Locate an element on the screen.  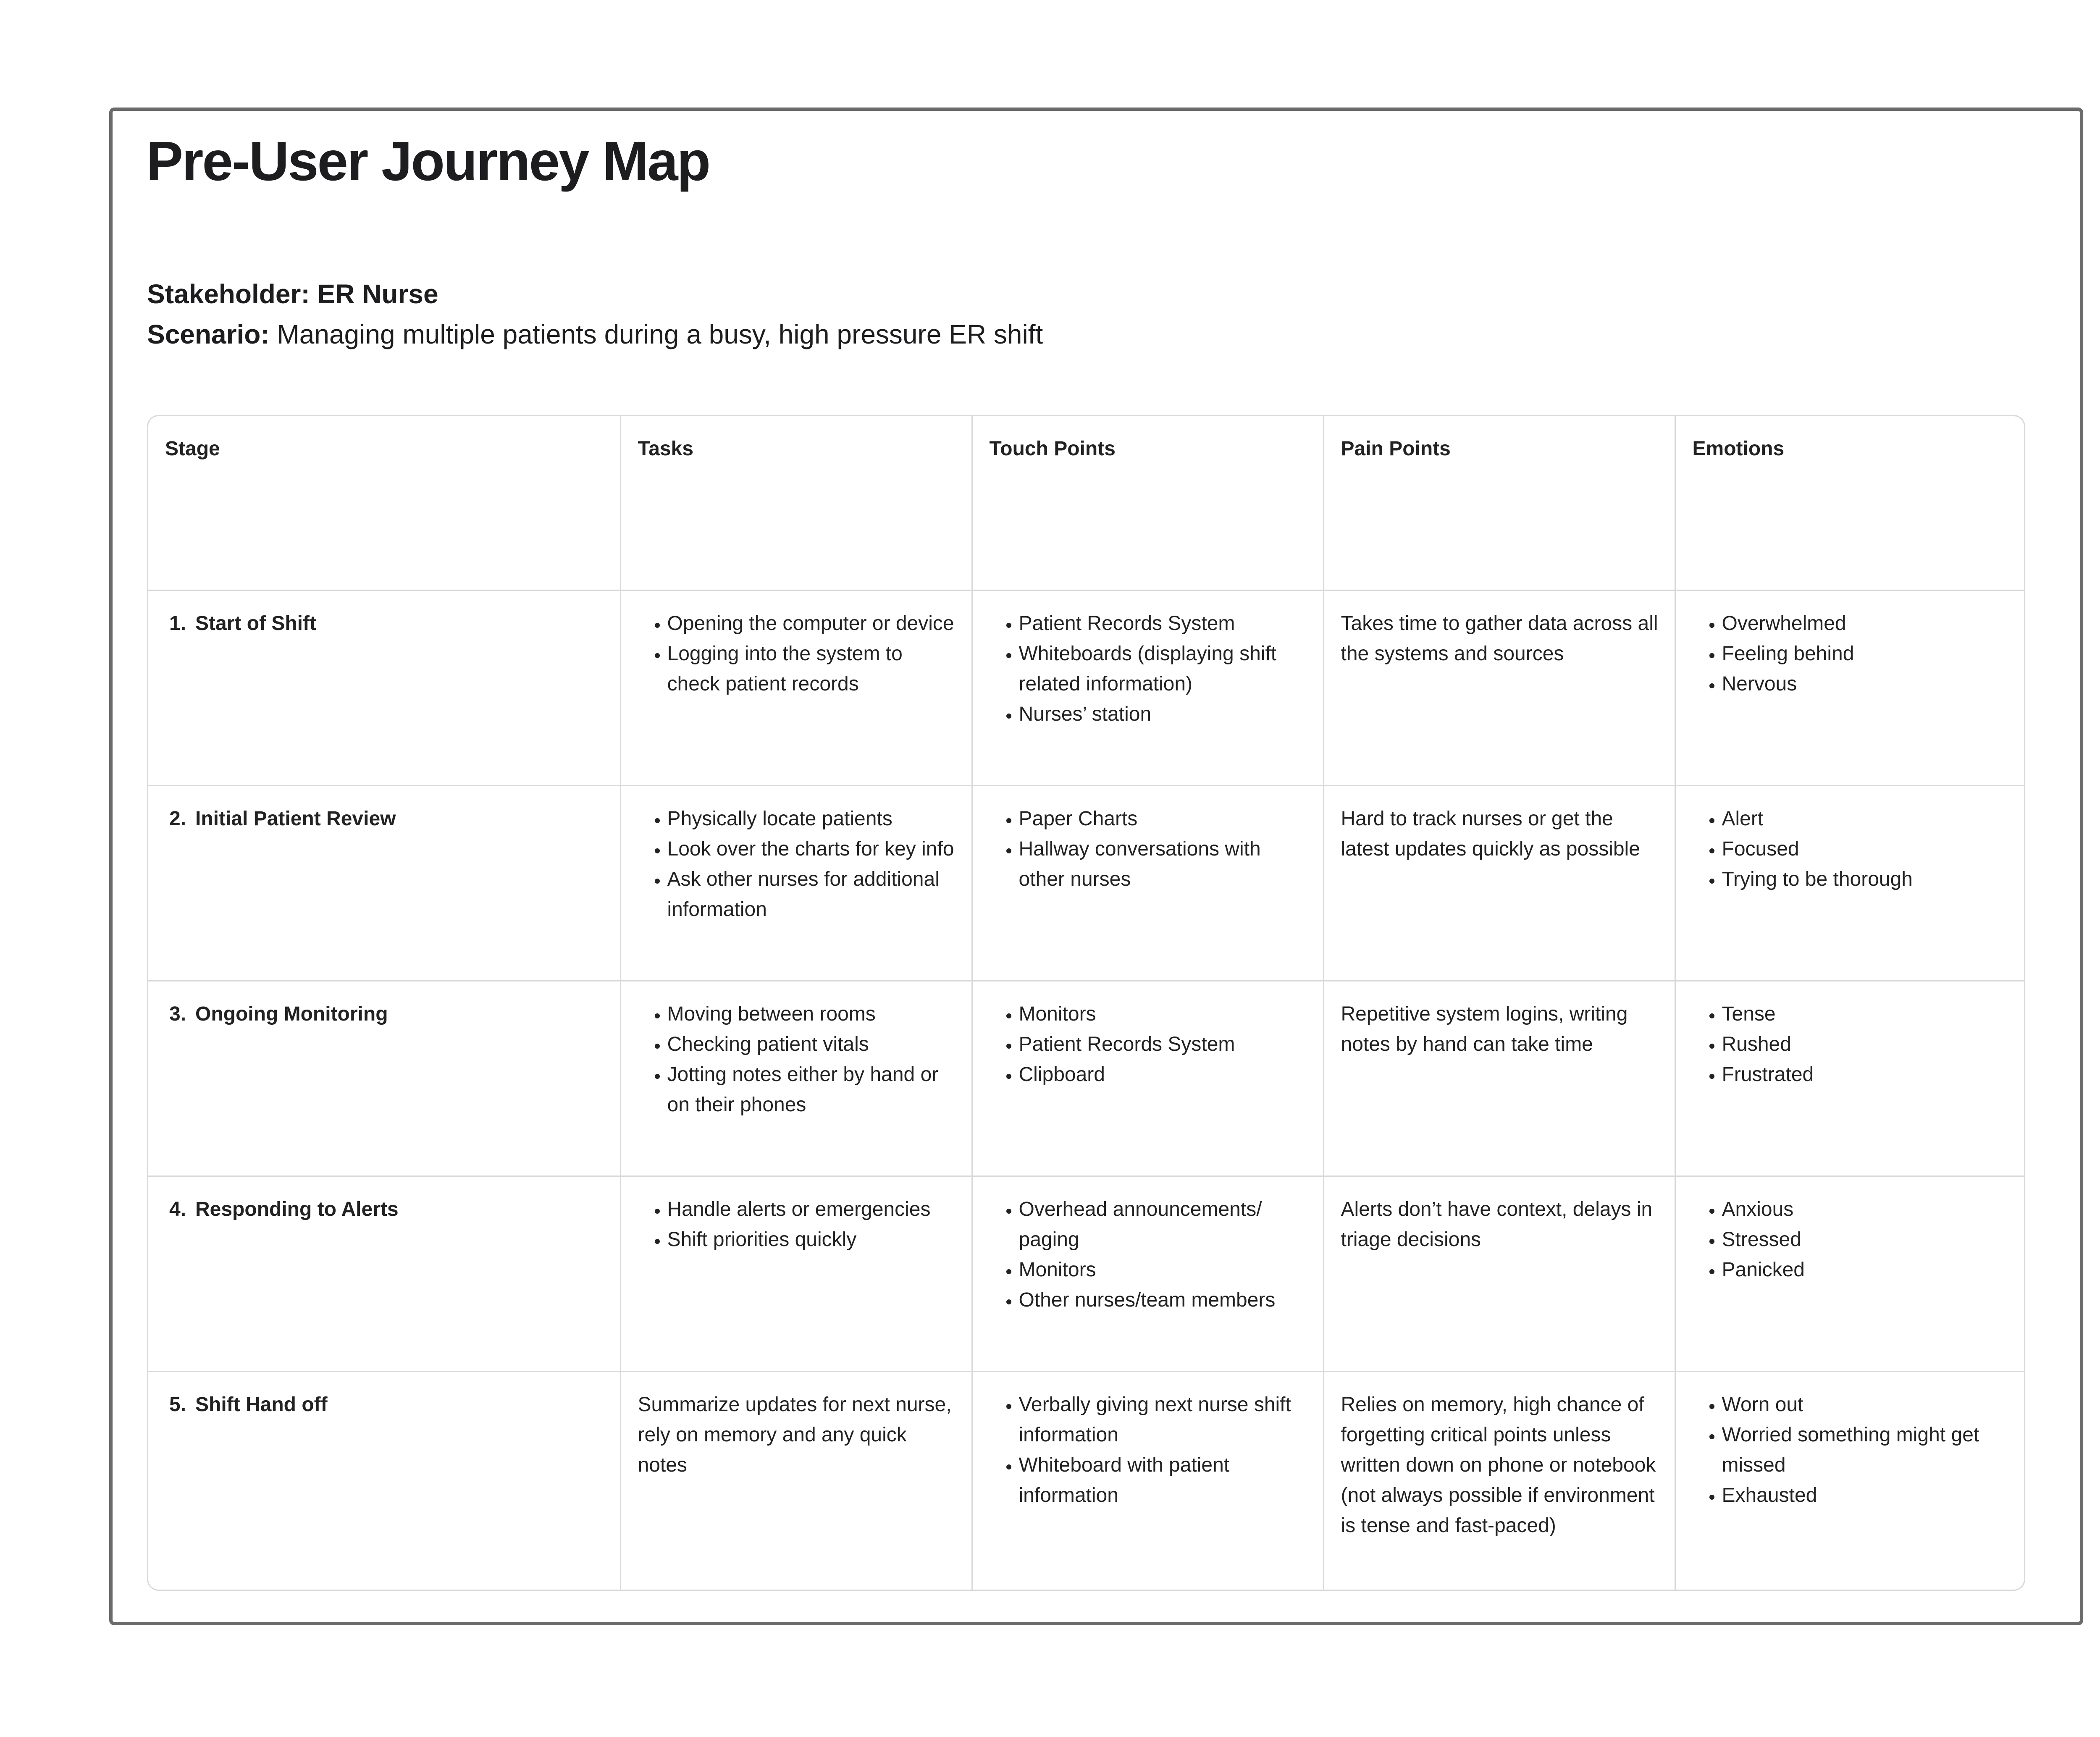
list-item: Trying to be thorough is located at coordinates (1866, 879).